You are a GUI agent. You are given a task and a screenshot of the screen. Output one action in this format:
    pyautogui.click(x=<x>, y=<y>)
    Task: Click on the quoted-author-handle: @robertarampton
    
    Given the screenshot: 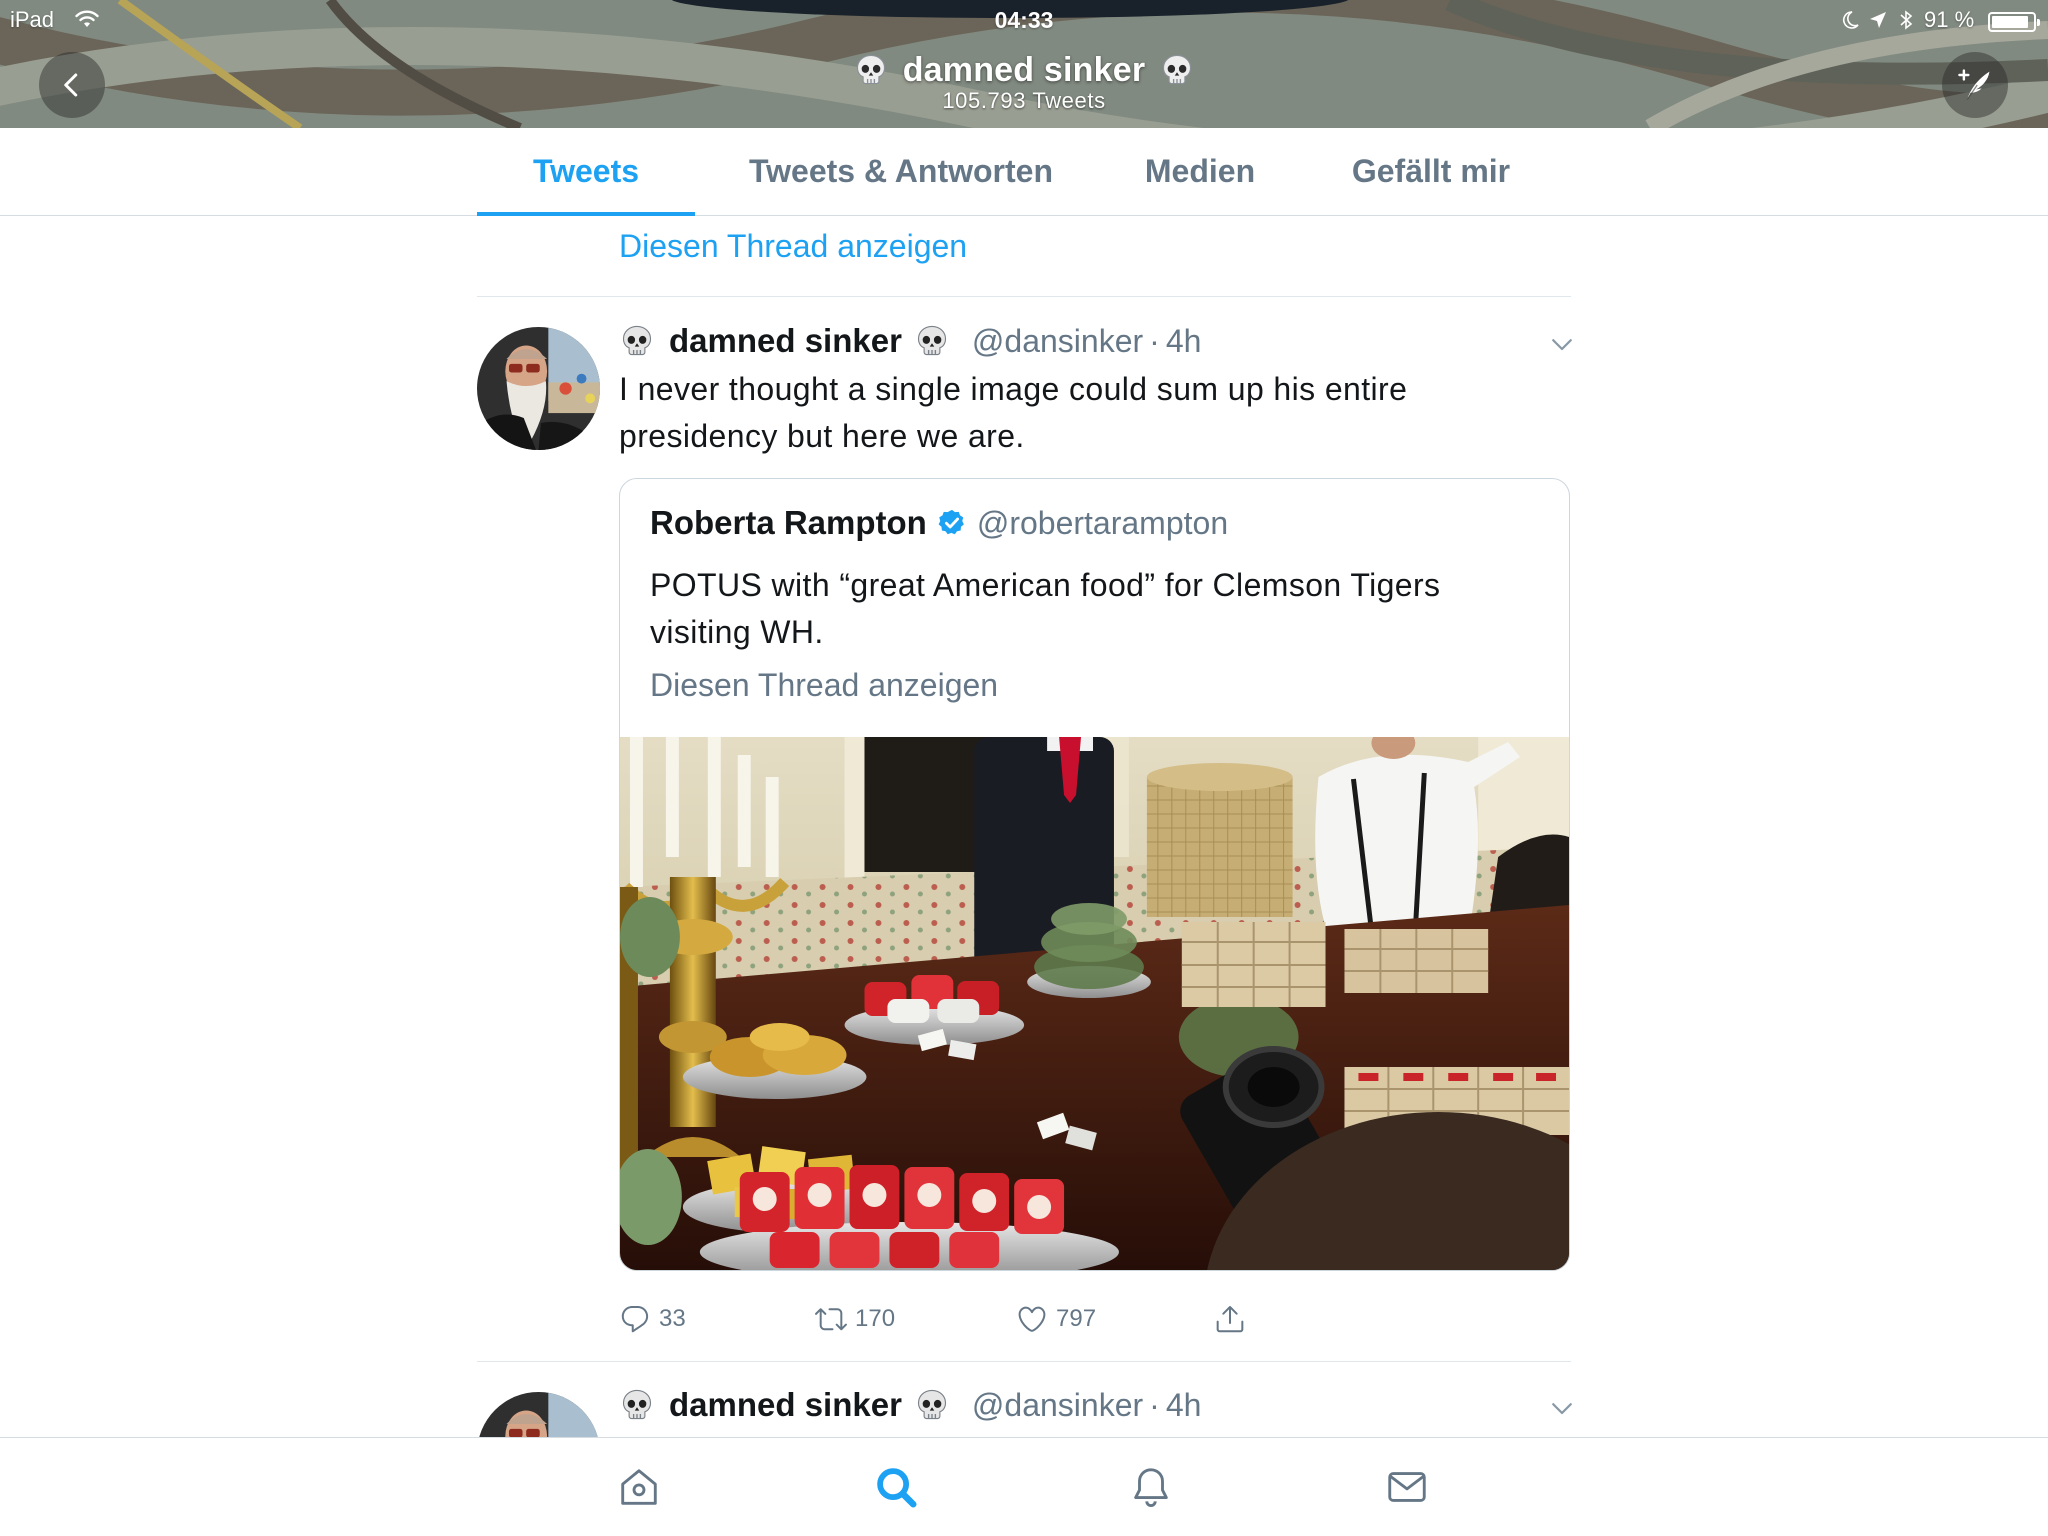 What is the action you would take?
    pyautogui.click(x=1102, y=522)
    